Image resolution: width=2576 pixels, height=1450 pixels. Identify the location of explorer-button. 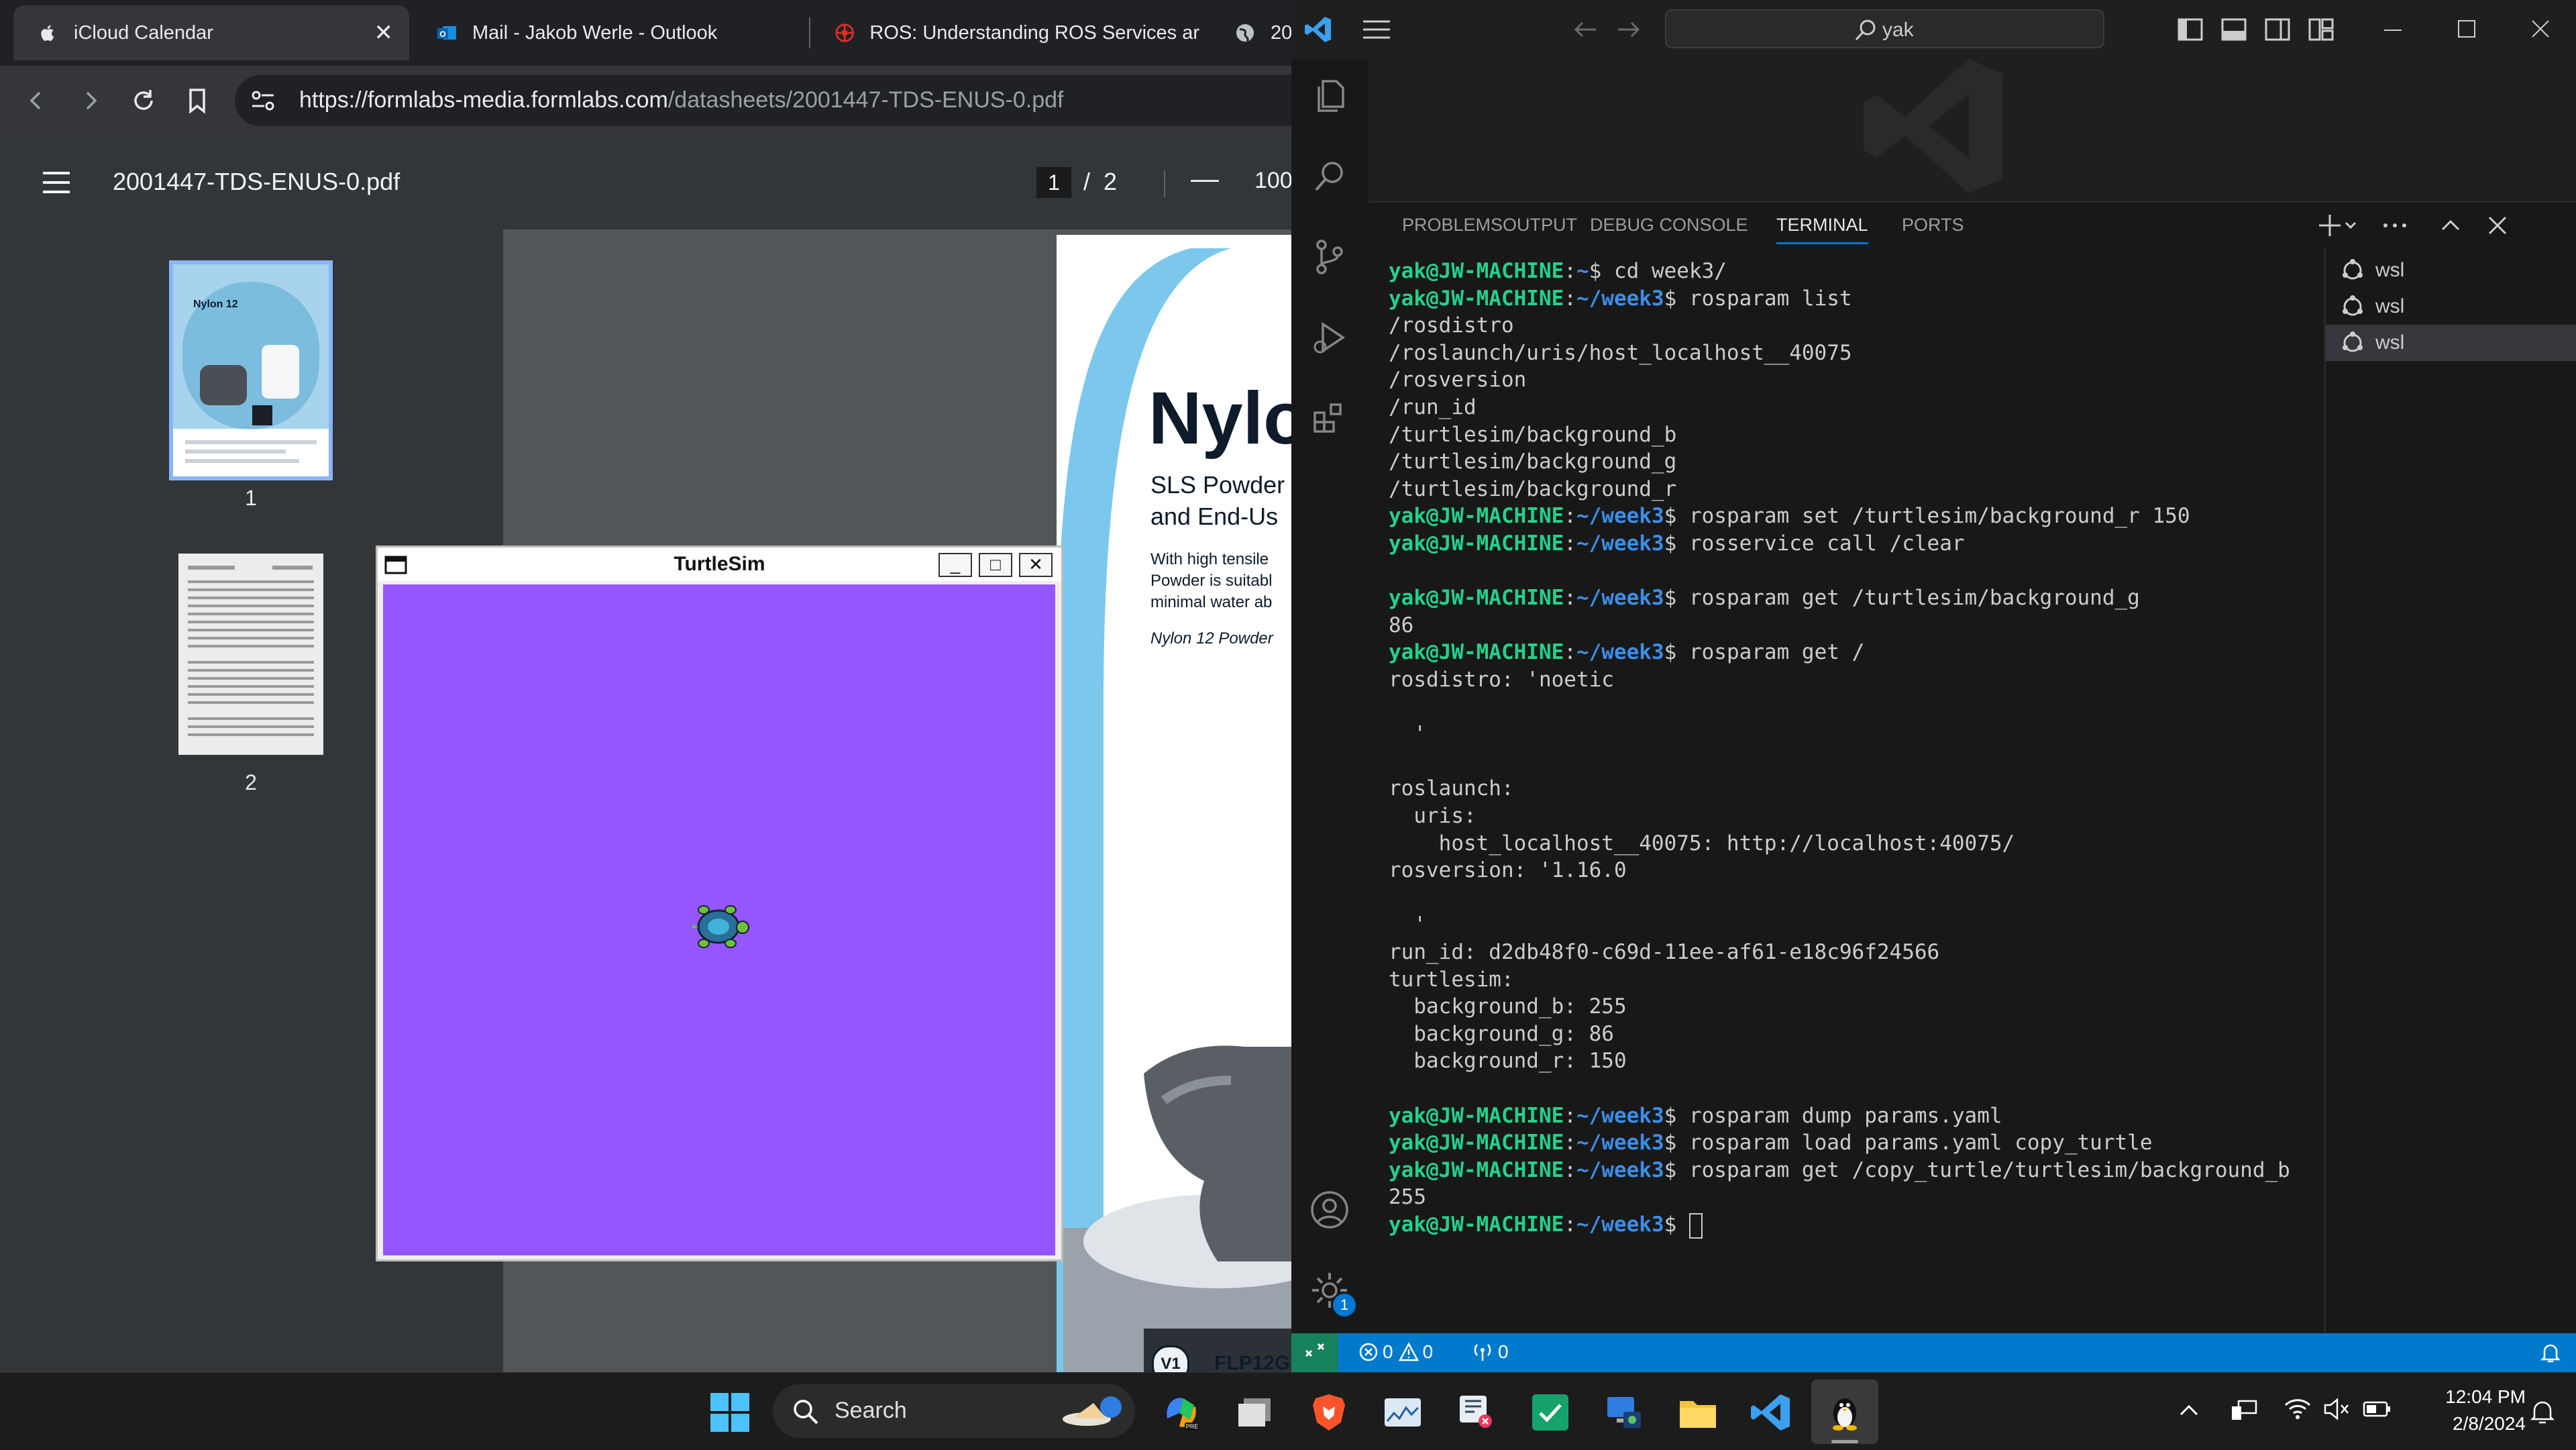
(1329, 96).